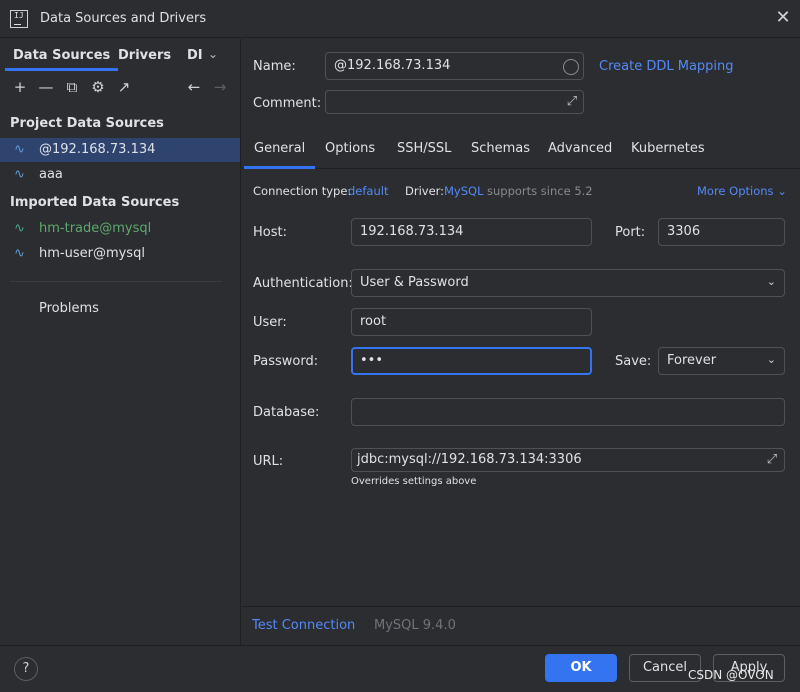  I want to click on project-data-sources-heading: Project Data Sources, so click(87, 123).